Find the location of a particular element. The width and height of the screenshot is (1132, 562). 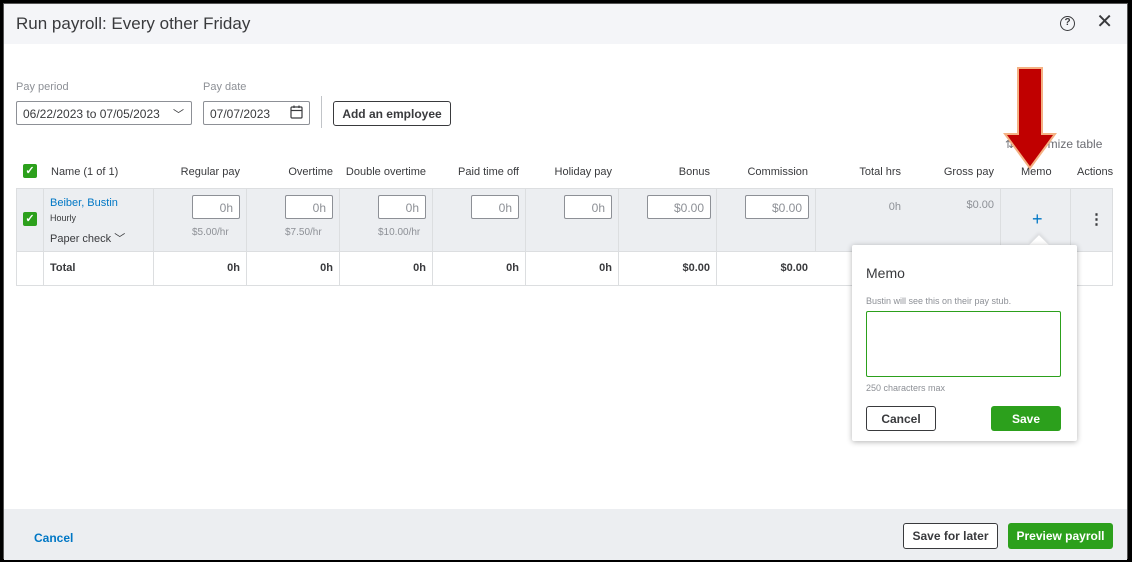

add-memo-plus-icon: + is located at coordinates (1037, 219).